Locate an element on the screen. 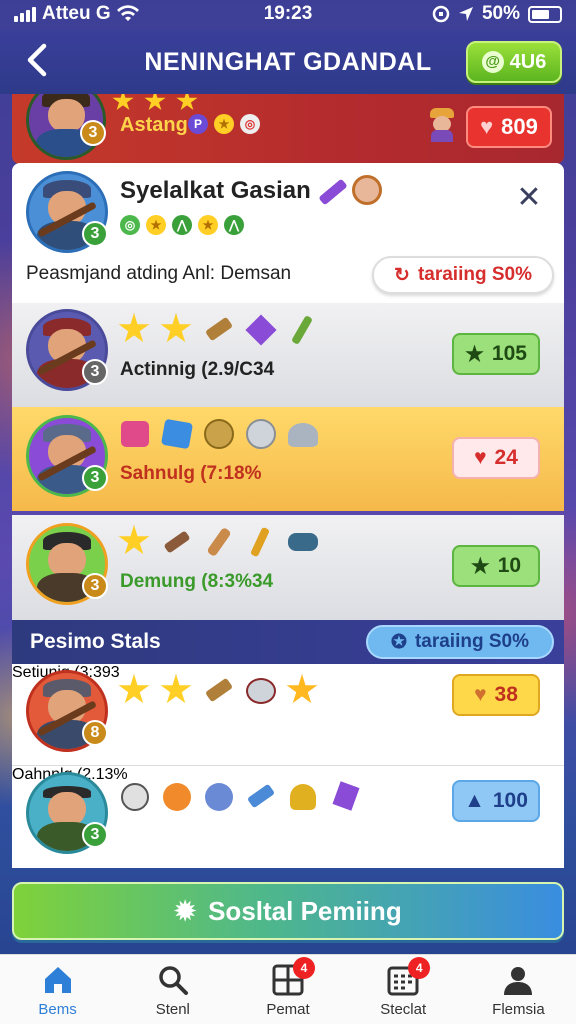 The width and height of the screenshot is (576, 1024). row-label: Sahnulg (7:18% is located at coordinates (191, 473).